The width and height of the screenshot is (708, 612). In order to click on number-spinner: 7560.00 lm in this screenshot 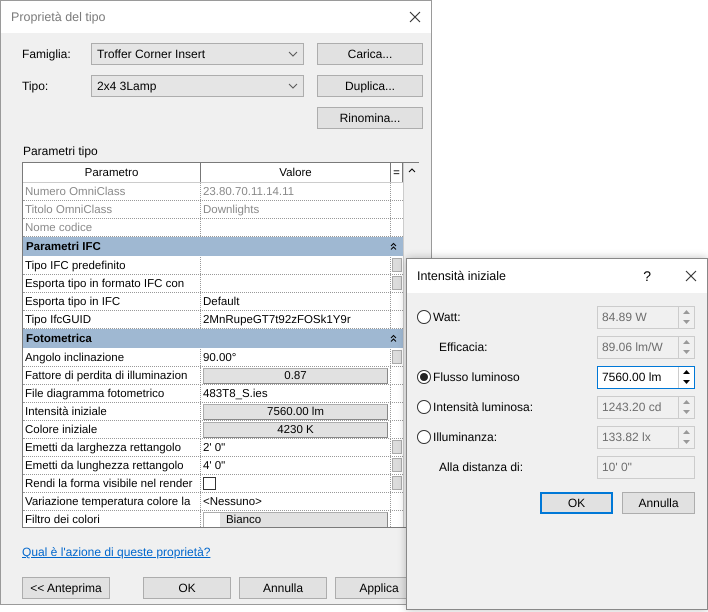, I will do `click(646, 377)`.